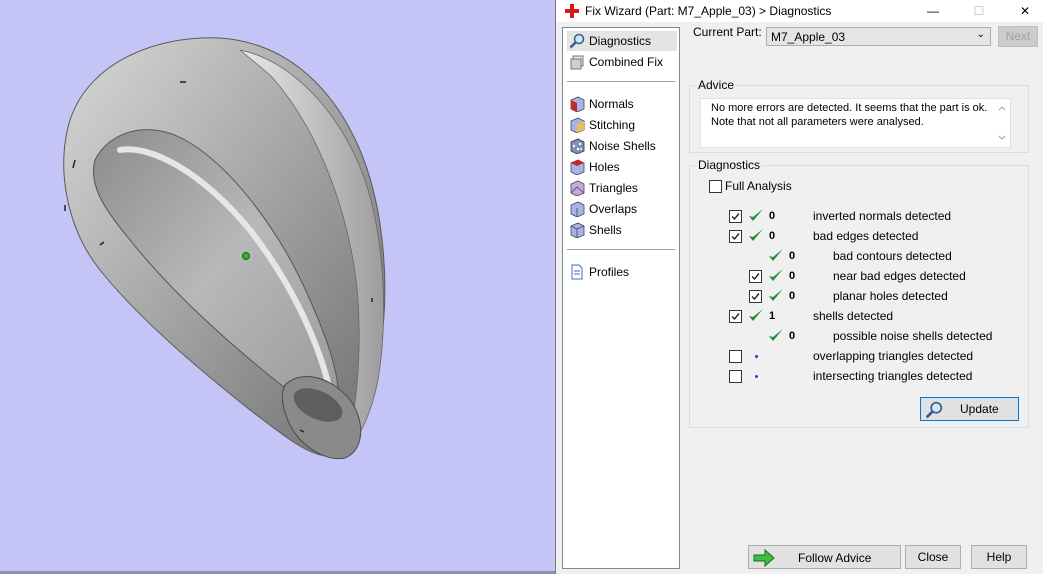 The height and width of the screenshot is (574, 1043). I want to click on follow-advice-button: Follow Advice, so click(824, 557).